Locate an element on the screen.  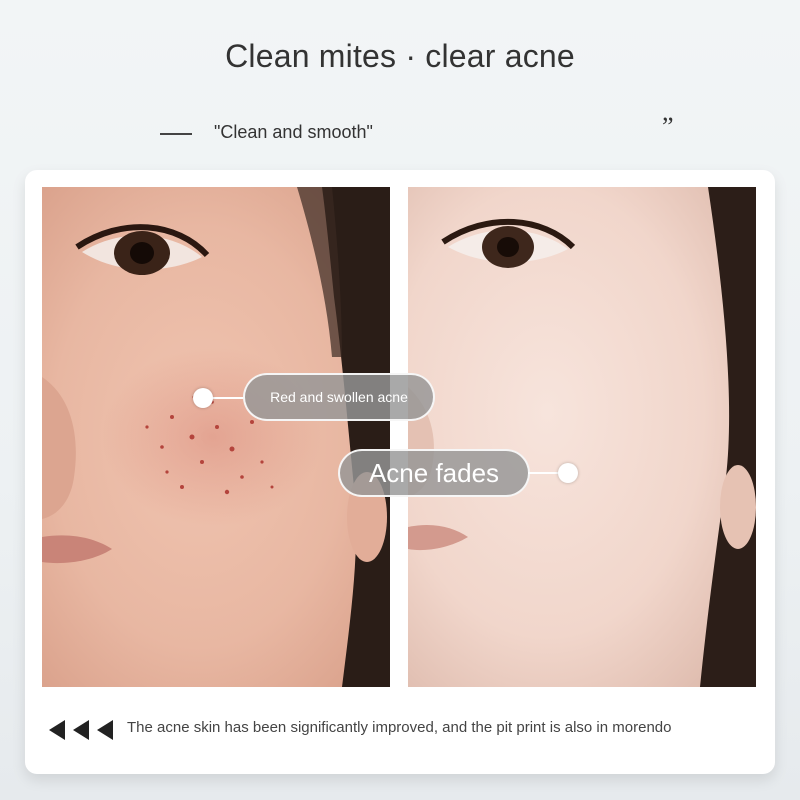
page-subtitle: "Clean and smooth" is located at coordinates (293, 132).